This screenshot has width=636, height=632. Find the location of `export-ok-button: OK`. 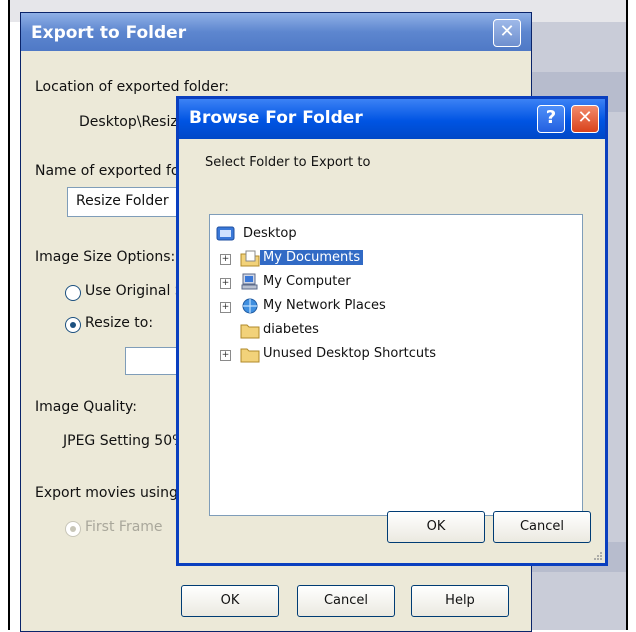

export-ok-button: OK is located at coordinates (230, 601).